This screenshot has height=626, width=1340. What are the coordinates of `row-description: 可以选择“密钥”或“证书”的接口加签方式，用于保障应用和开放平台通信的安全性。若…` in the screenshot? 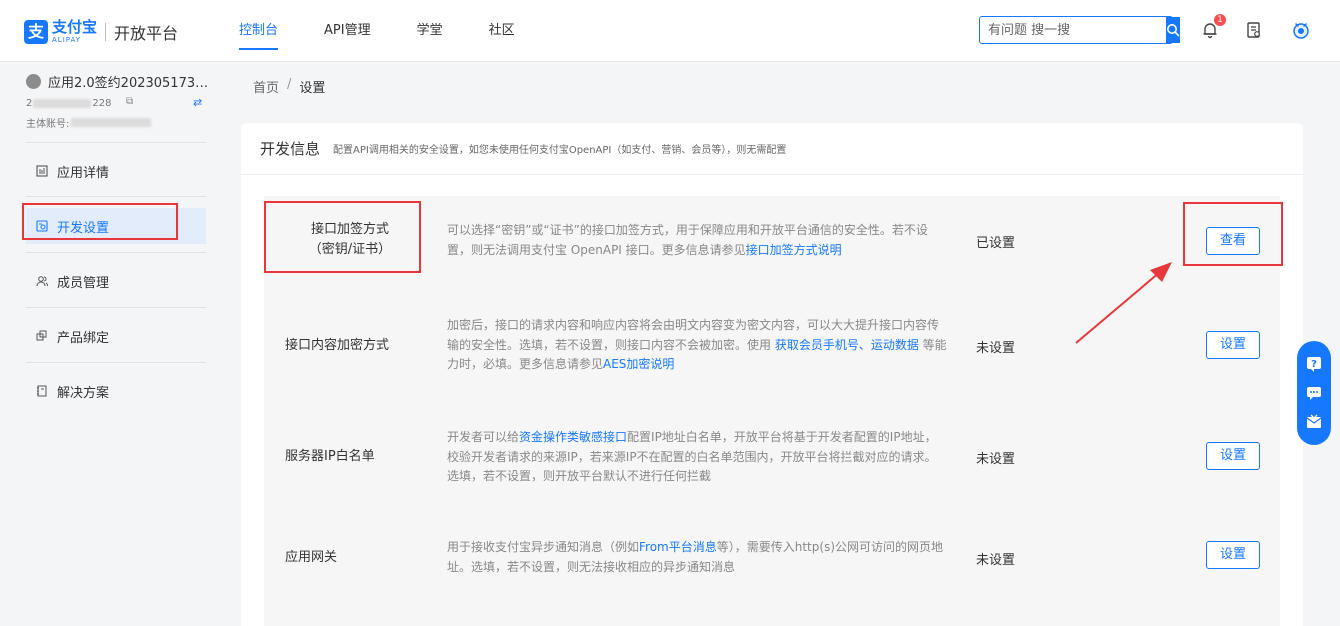 It's located at (687, 240).